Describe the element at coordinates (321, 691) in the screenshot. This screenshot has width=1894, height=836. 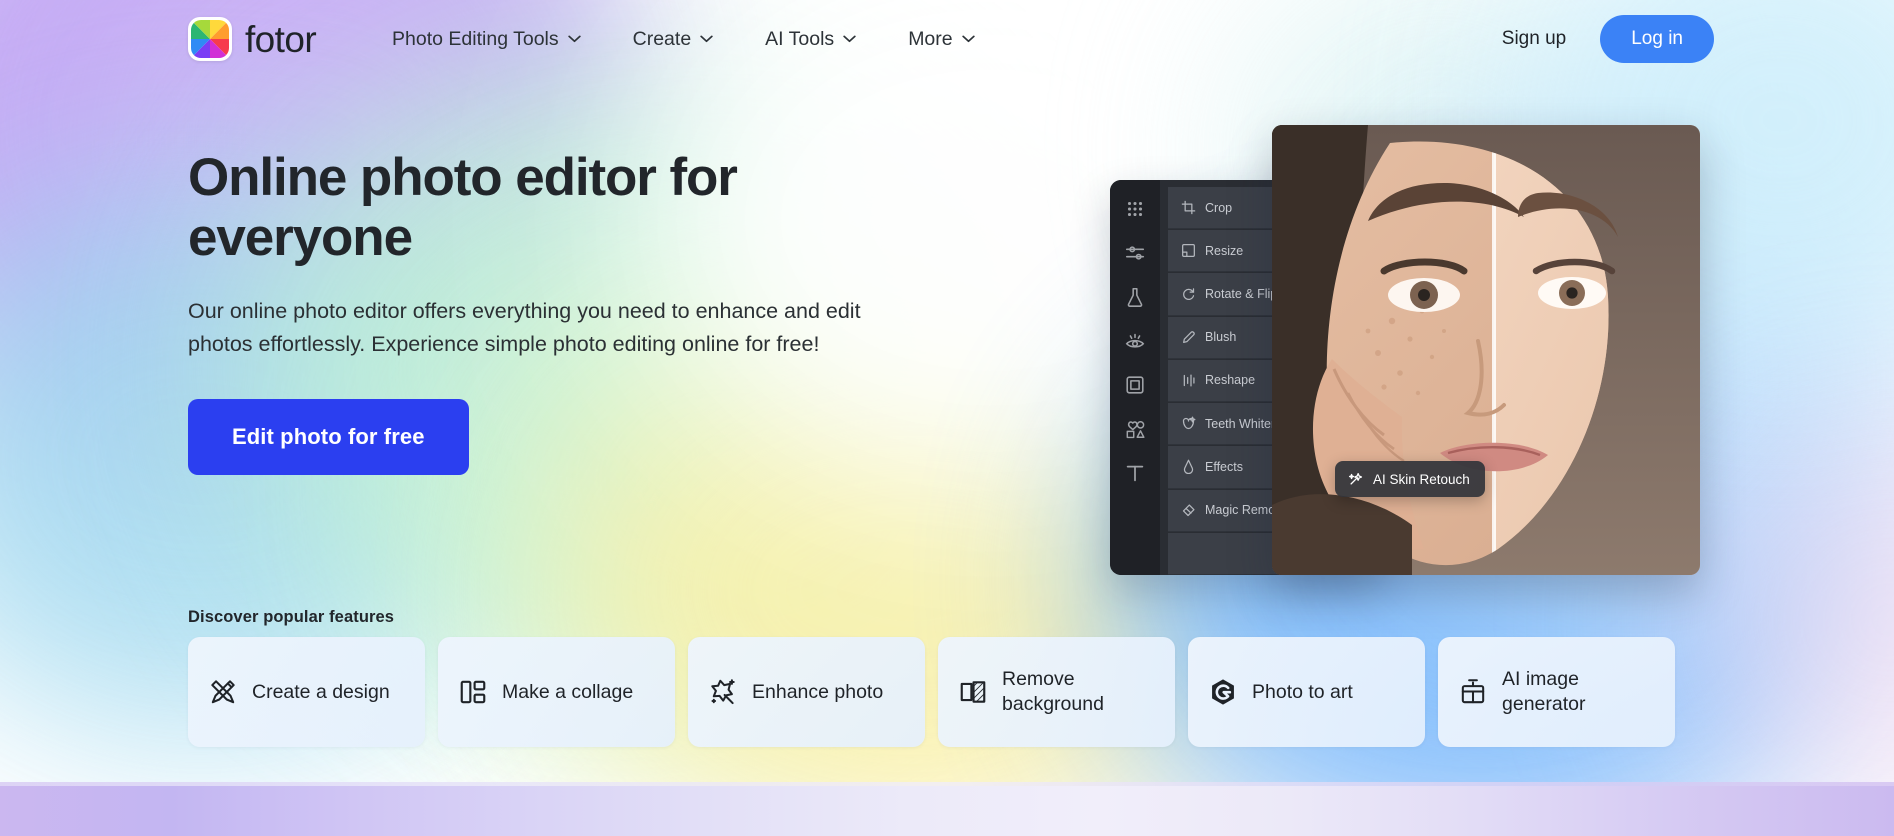
I see `feature-card-label: Create a design` at that location.